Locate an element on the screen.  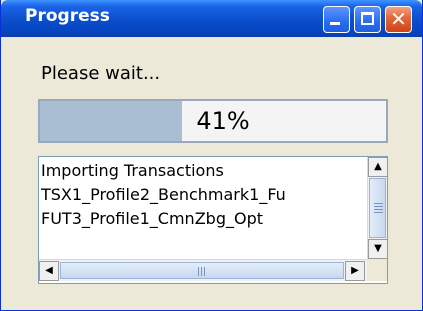
maximize-button is located at coordinates (367, 19).